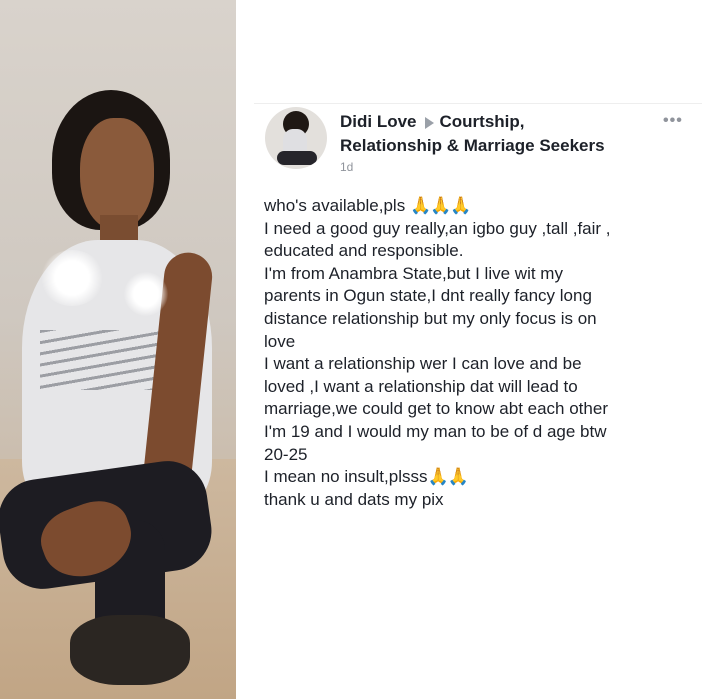 This screenshot has height=699, width=720. I want to click on post-line: educated and responsible., so click(364, 251).